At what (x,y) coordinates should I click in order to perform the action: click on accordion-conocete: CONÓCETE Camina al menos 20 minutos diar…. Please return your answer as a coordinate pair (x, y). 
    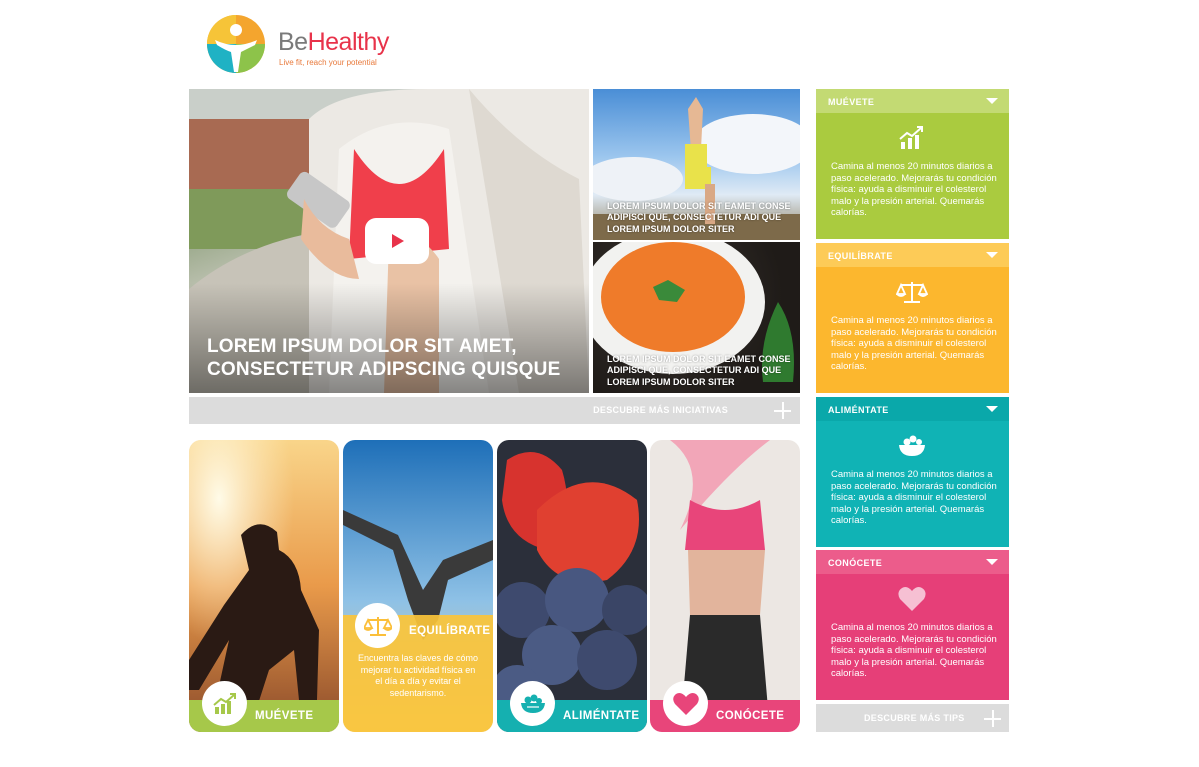
    Looking at the image, I should click on (912, 625).